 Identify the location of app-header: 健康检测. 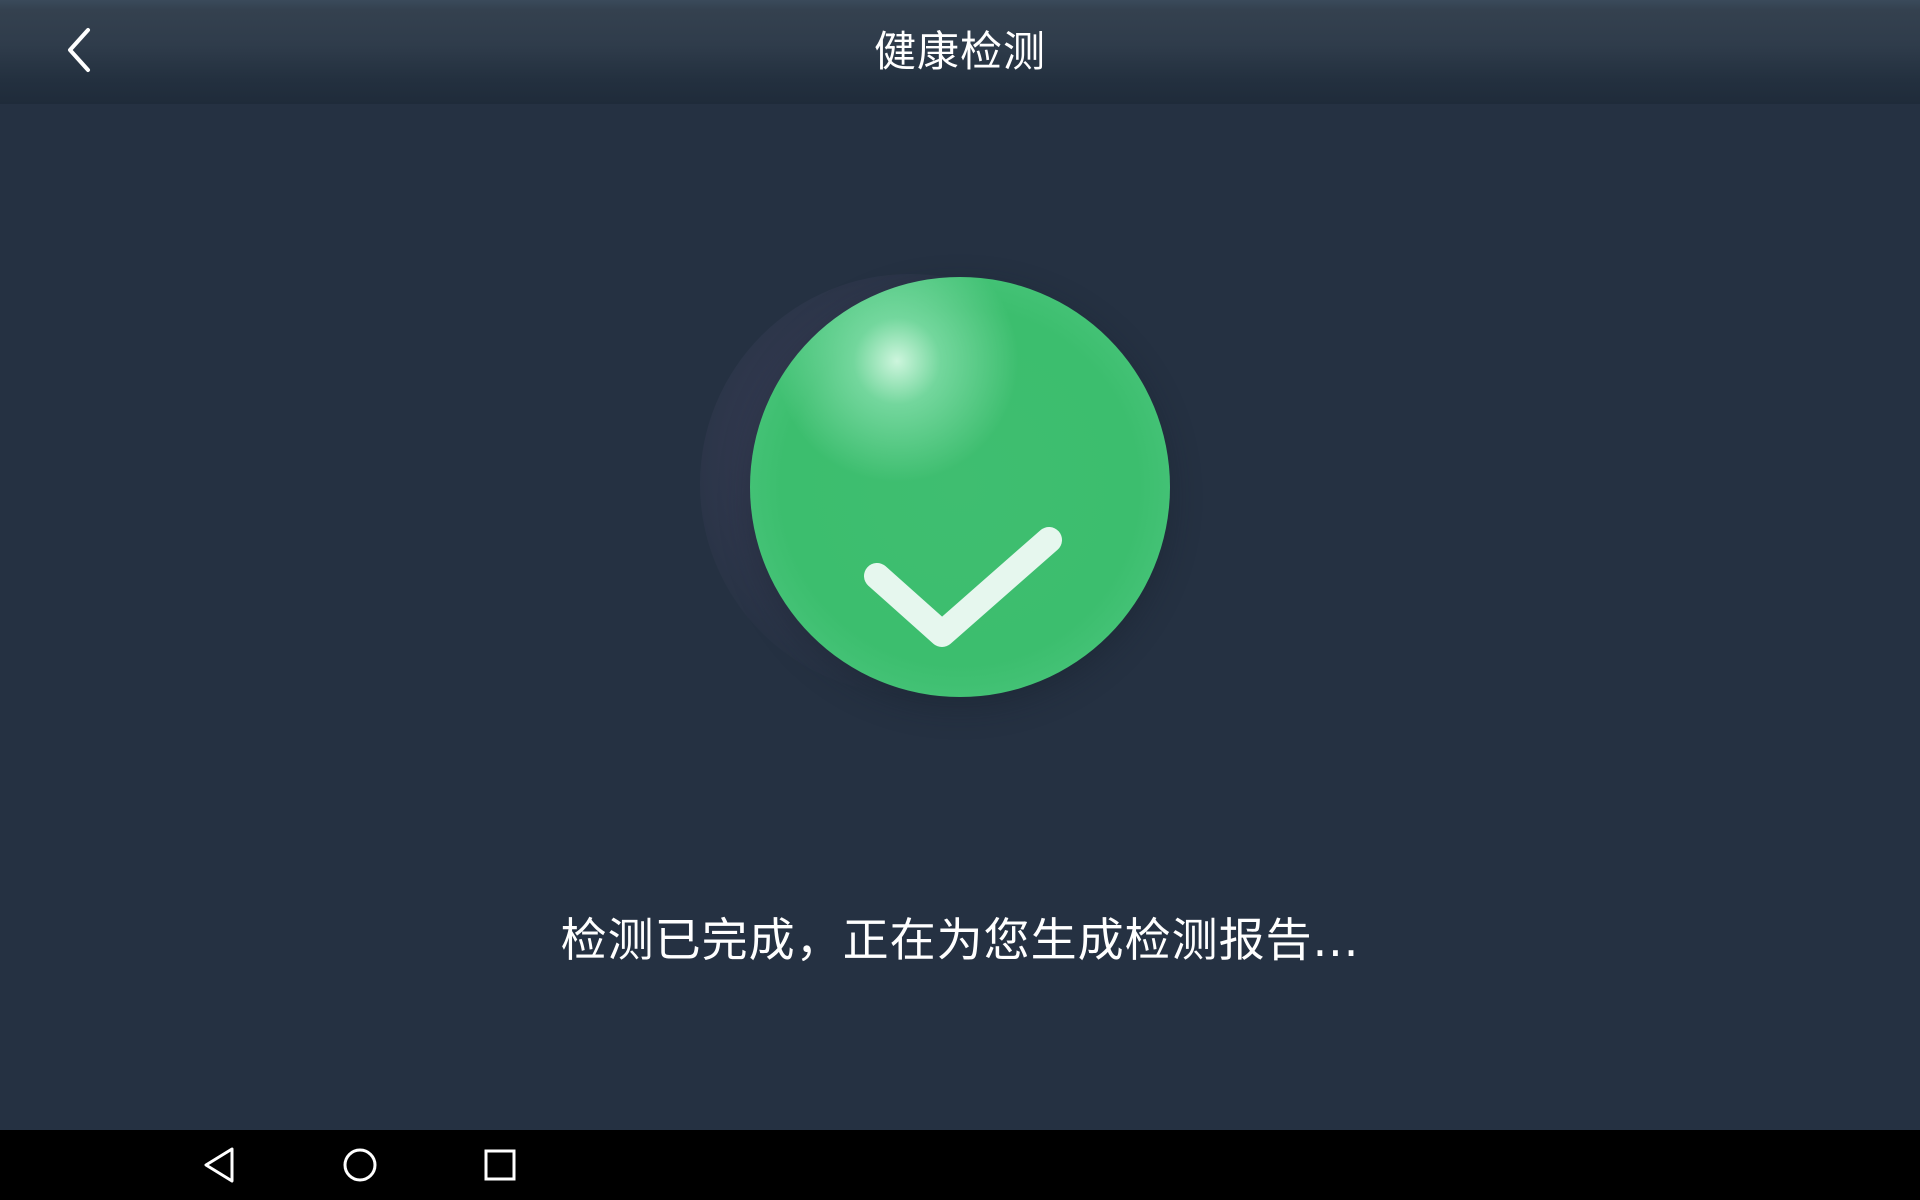
(960, 52).